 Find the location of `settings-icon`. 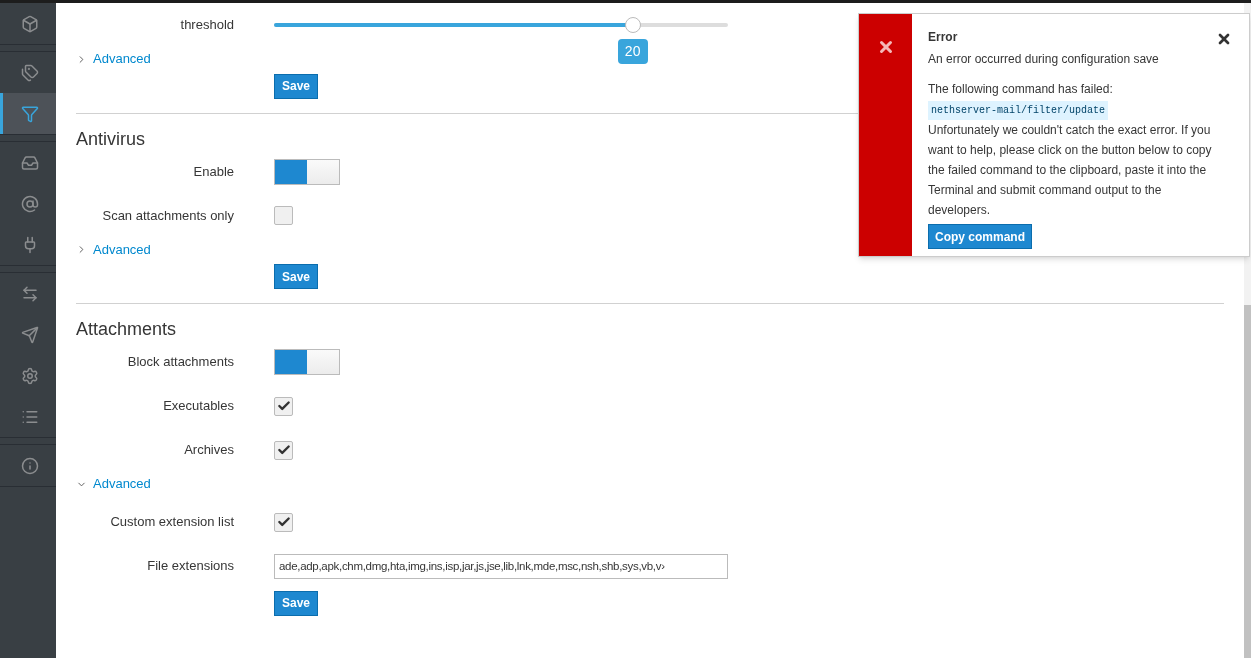

settings-icon is located at coordinates (29, 375).